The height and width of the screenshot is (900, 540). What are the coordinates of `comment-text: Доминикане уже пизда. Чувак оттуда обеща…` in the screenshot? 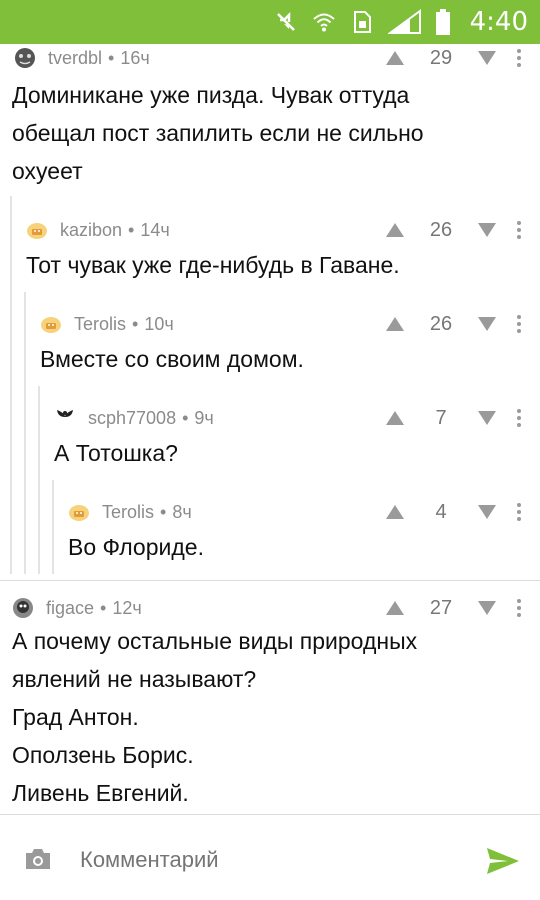 It's located at (218, 133).